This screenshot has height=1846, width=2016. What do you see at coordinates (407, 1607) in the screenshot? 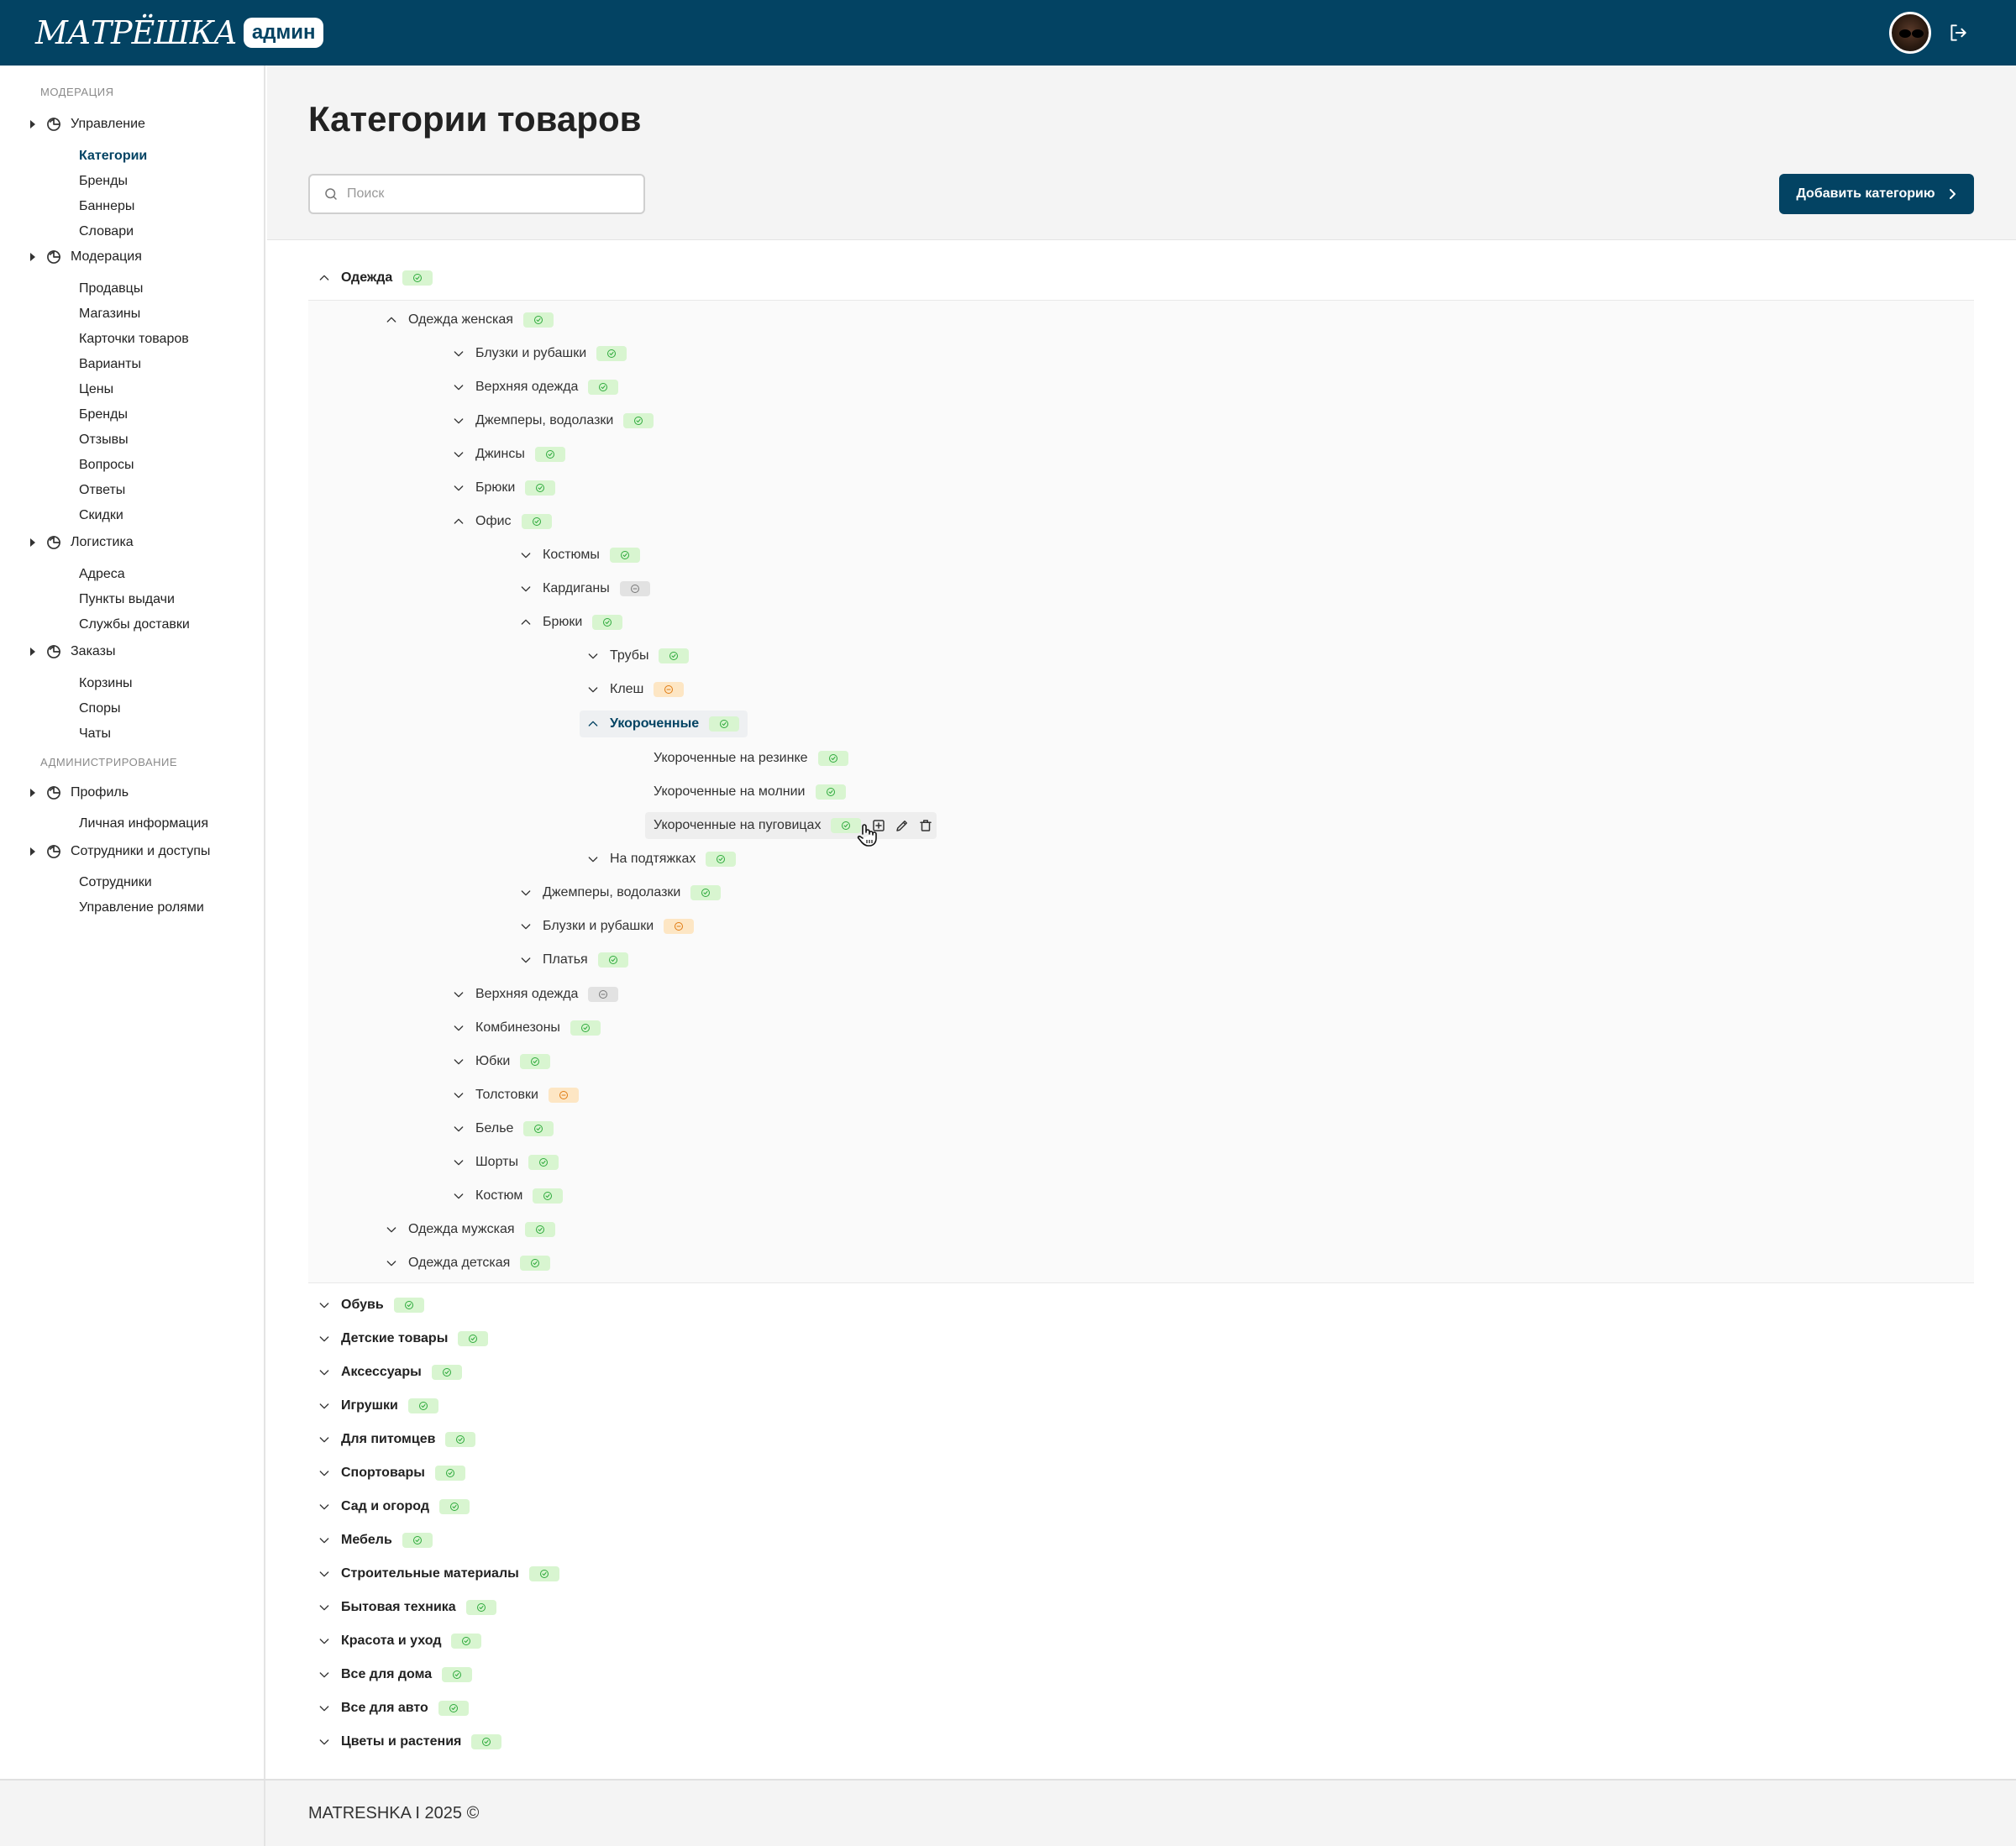
I see `tree-node: Бытовая техника` at bounding box center [407, 1607].